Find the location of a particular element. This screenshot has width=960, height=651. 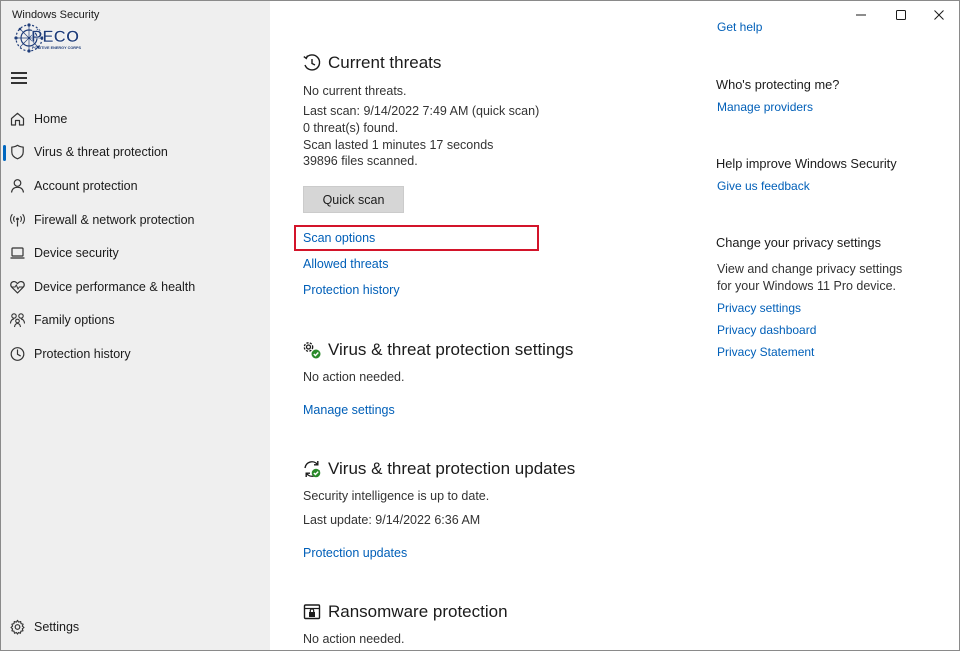

allowed-threats-link: Allowed threats is located at coordinates (345, 264).